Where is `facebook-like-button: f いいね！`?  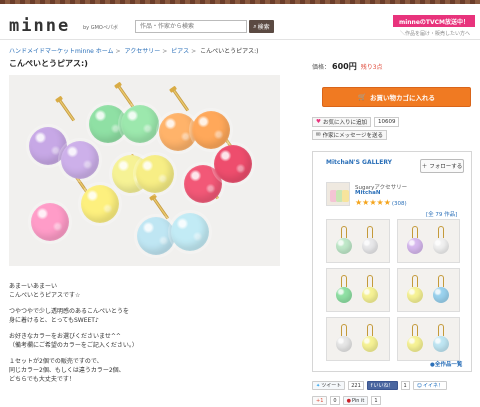
facebook-like-button: f いいね！ is located at coordinates (382, 385).